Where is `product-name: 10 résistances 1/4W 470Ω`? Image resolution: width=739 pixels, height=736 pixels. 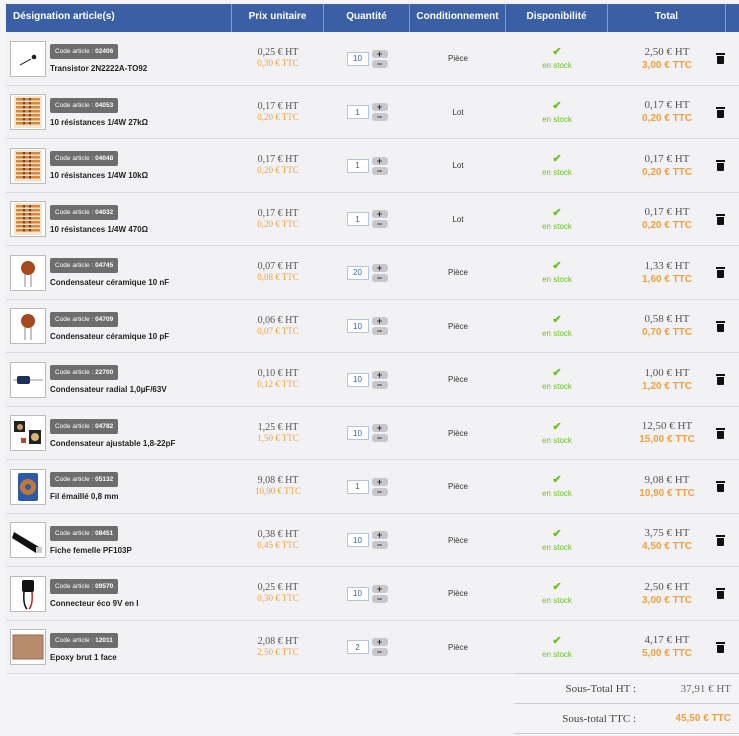 product-name: 10 résistances 1/4W 470Ω is located at coordinates (99, 229).